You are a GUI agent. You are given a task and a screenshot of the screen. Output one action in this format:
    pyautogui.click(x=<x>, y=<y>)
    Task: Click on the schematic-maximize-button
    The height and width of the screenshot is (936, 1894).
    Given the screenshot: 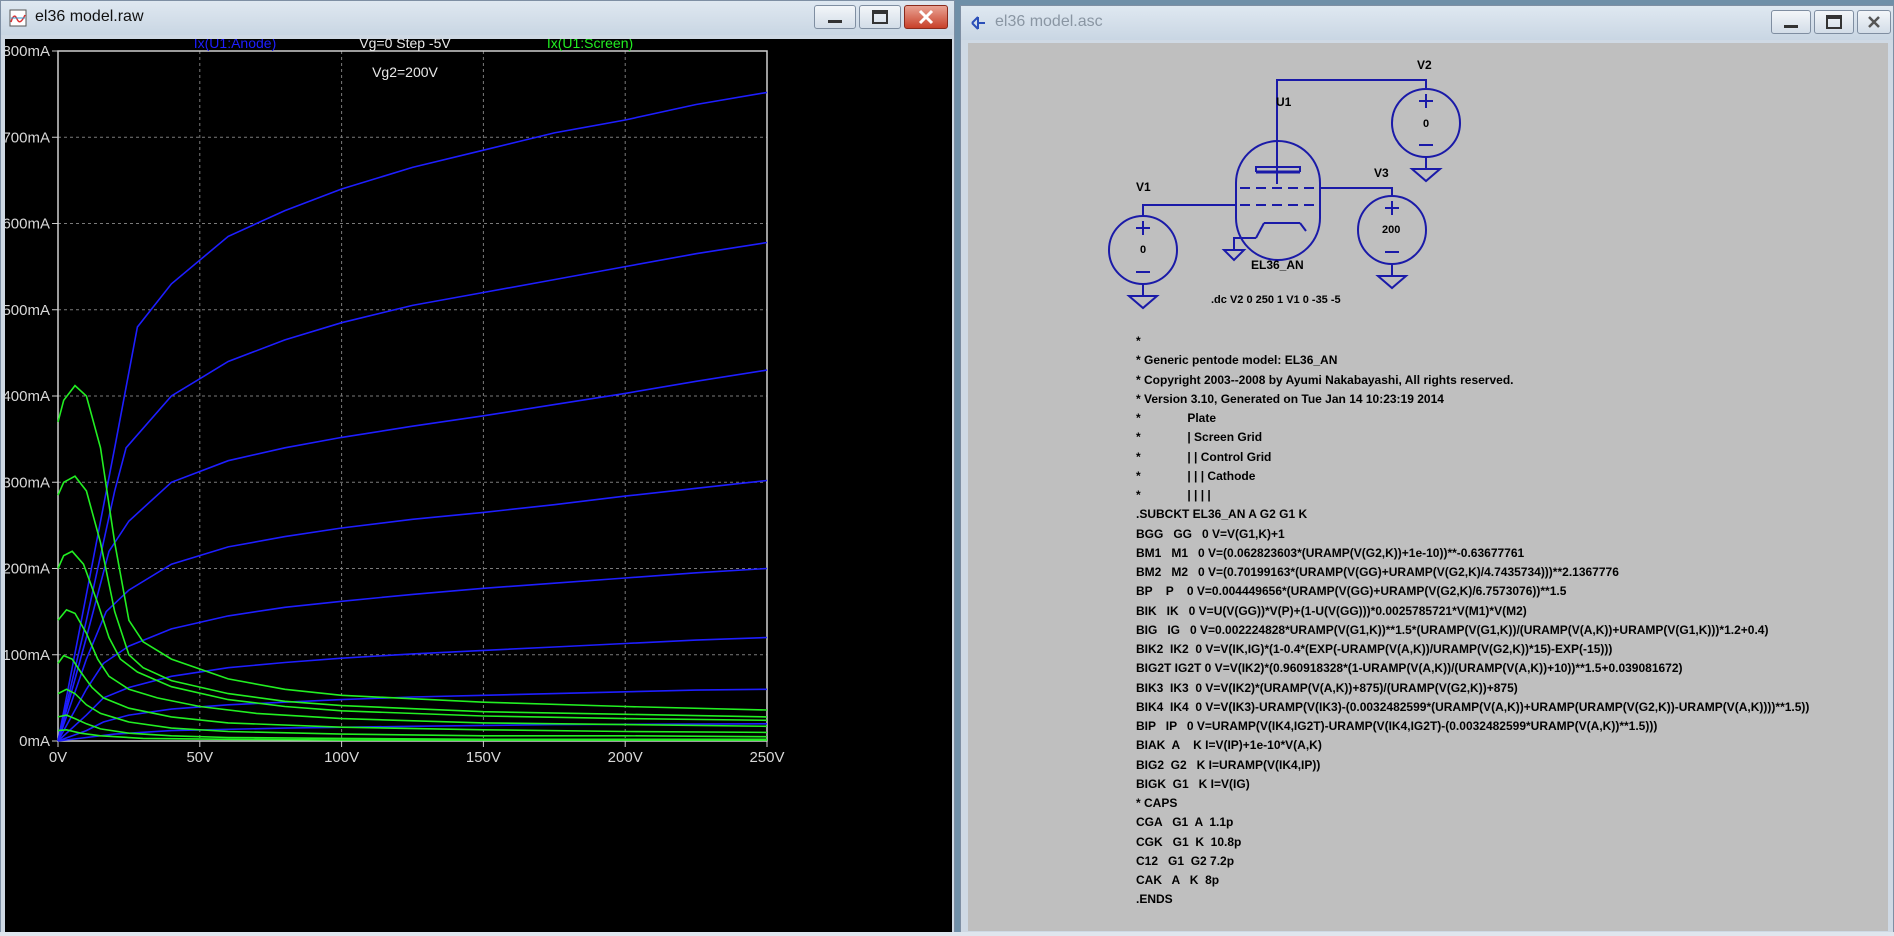 What is the action you would take?
    pyautogui.click(x=1834, y=22)
    